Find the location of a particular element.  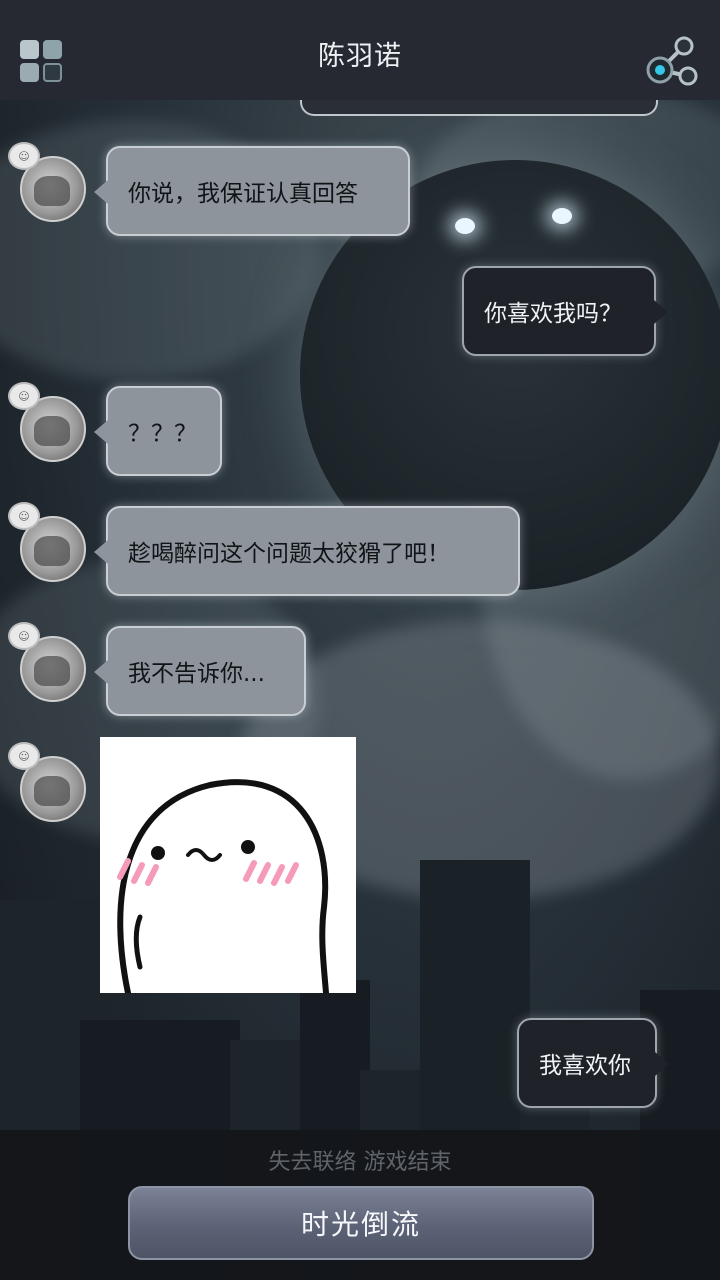

chat-title: 陈羽诺 is located at coordinates (360, 56).